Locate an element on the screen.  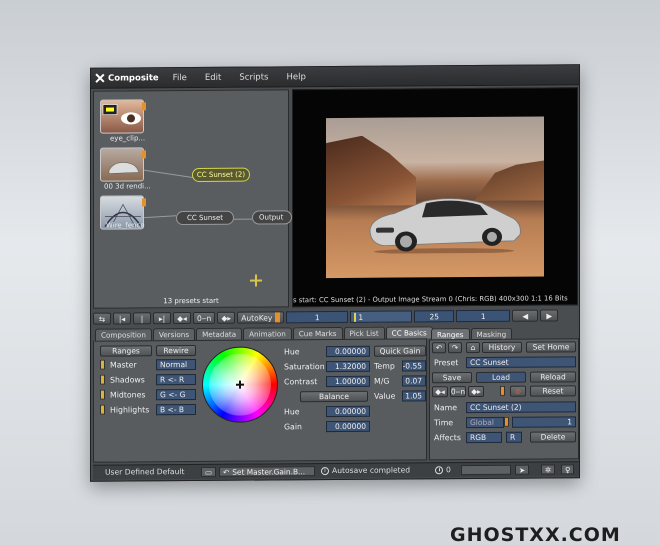
tab-cue-marks: Cue Marks is located at coordinates (317, 333).